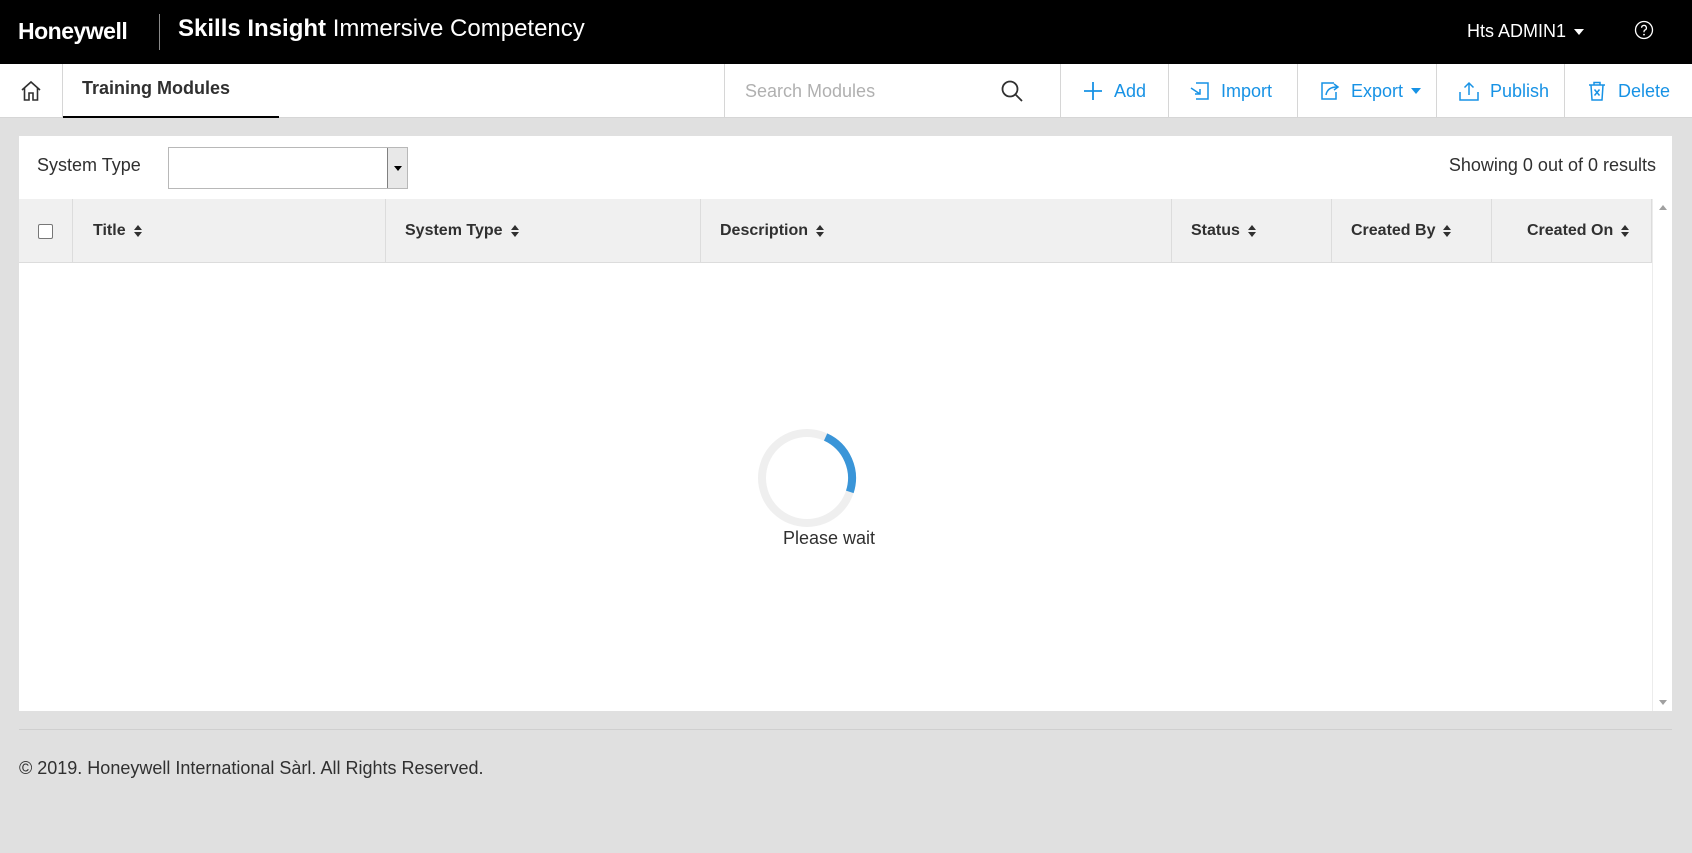  I want to click on results-count: Showing 0 out of 0 results, so click(1552, 165).